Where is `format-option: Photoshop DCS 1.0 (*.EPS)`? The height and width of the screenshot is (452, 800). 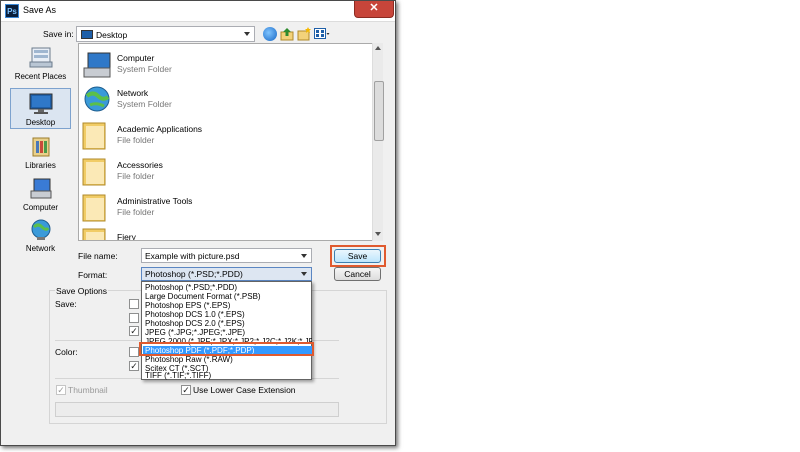
format-option: Photoshop DCS 1.0 (*.EPS) is located at coordinates (227, 314).